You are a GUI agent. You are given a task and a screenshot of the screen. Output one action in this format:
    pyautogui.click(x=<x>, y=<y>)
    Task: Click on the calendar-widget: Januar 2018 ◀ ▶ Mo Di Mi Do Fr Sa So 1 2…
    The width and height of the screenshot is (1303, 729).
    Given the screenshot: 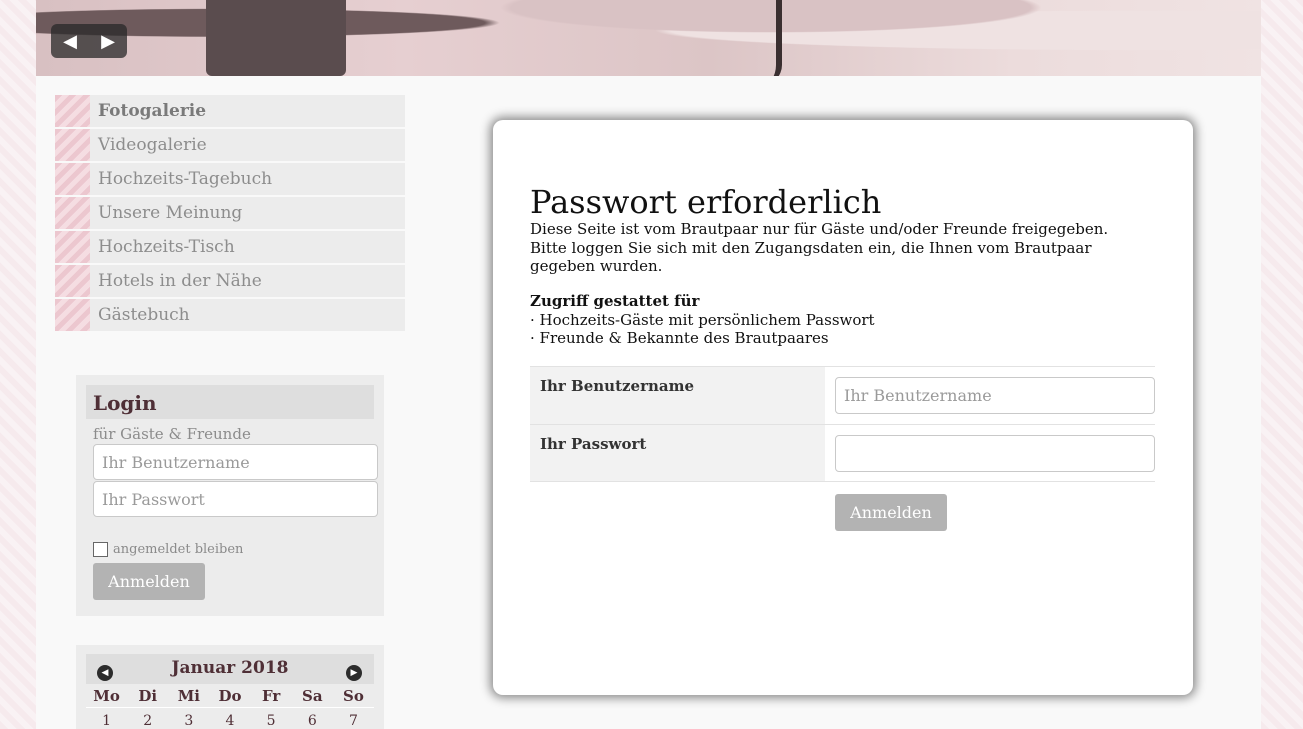 What is the action you would take?
    pyautogui.click(x=230, y=687)
    